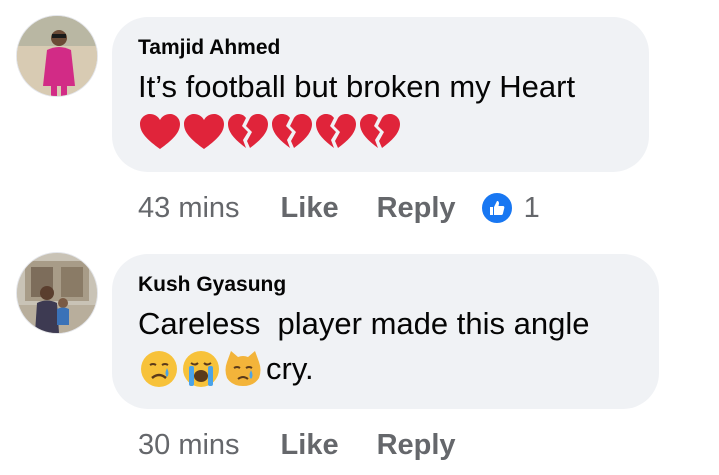 The height and width of the screenshot is (475, 719). I want to click on thumbs-up-icon, so click(496, 208).